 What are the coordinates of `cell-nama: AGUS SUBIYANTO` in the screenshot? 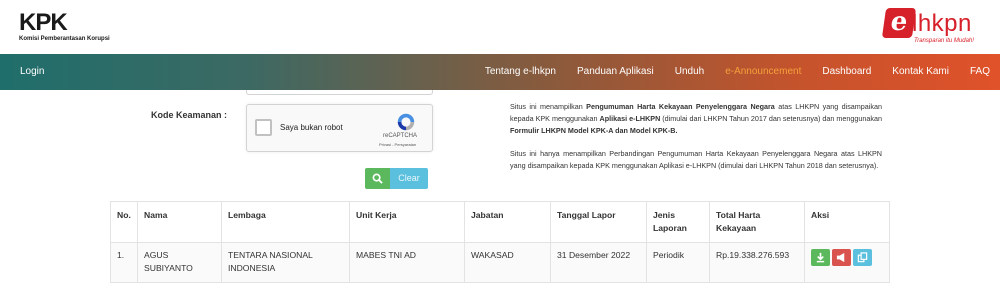 It's located at (179, 262).